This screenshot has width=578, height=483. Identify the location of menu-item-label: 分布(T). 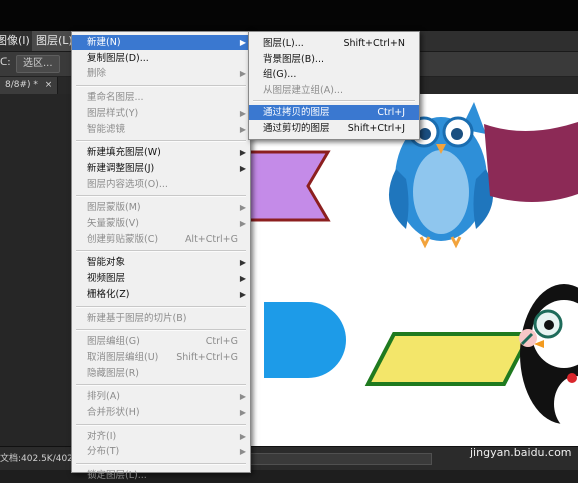
(103, 452).